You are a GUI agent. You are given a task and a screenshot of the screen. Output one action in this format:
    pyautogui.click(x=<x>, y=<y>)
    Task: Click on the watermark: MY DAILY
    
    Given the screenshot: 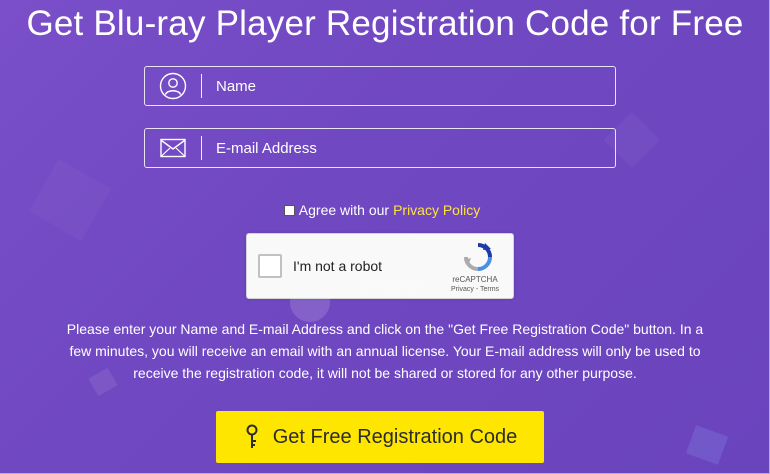 What is the action you would take?
    pyautogui.click(x=385, y=301)
    